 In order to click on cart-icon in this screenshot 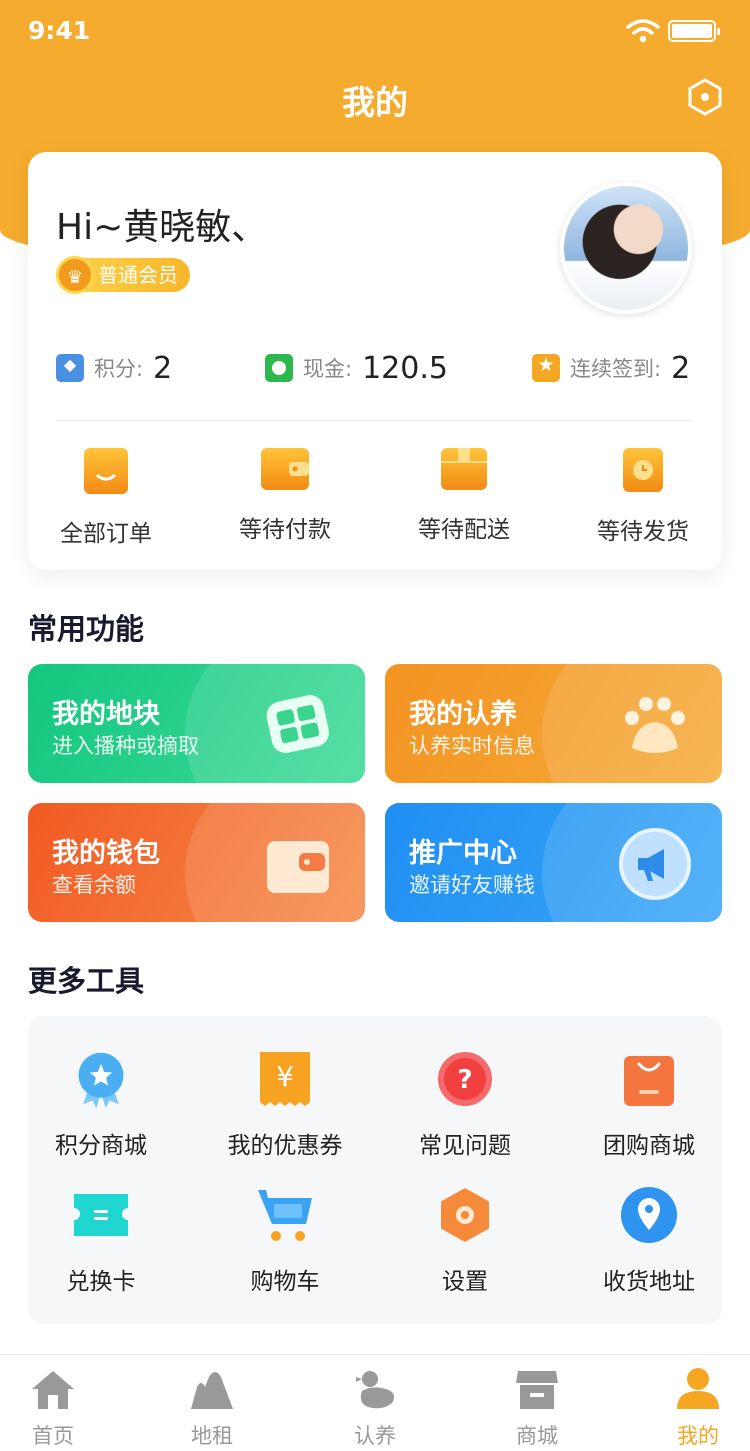, I will do `click(285, 1215)`.